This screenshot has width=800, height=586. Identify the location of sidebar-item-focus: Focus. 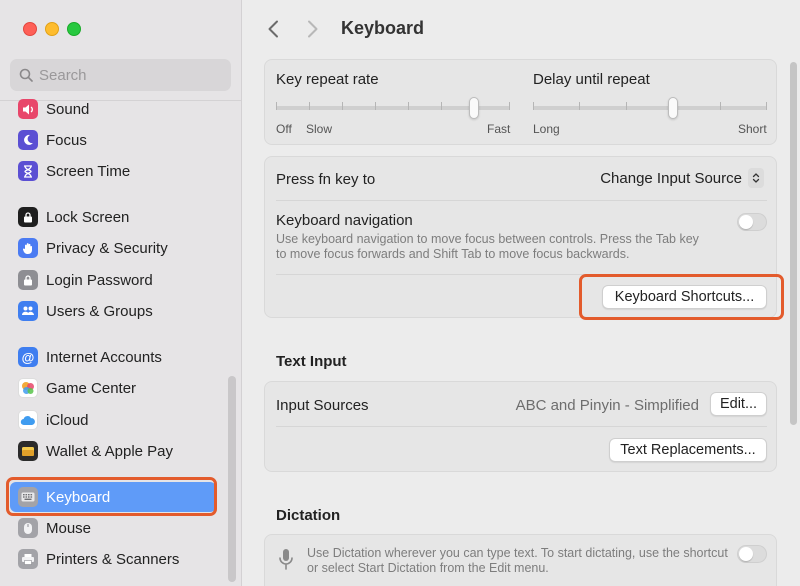
(113, 140).